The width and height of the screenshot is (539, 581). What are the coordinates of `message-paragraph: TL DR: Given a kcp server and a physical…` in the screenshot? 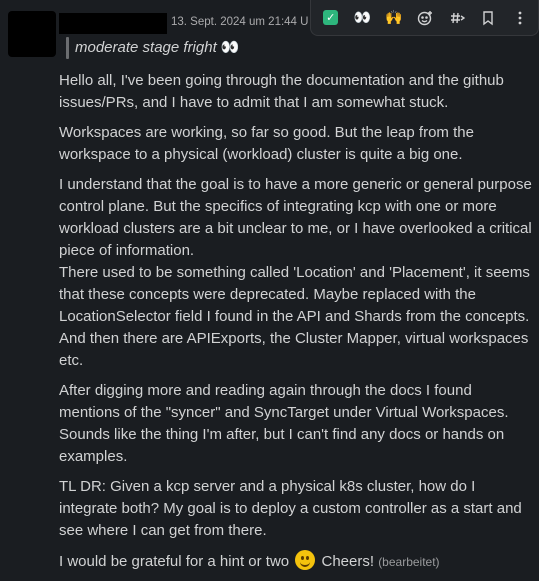 It's located at (290, 508).